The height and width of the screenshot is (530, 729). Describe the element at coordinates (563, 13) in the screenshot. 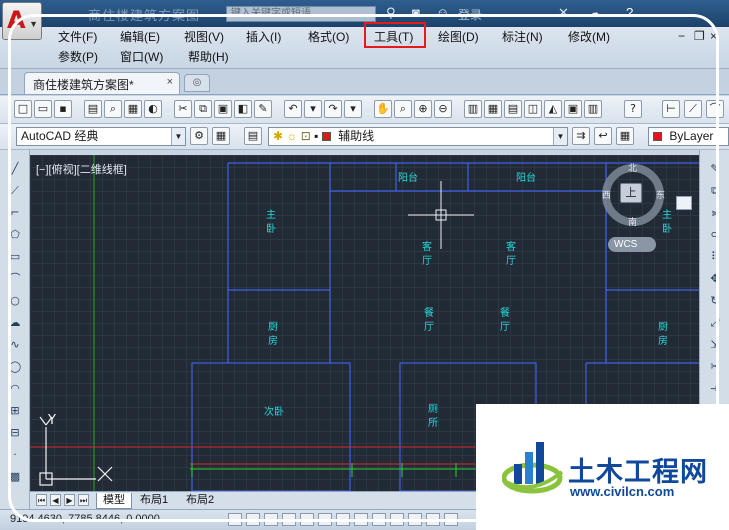

I see `exchange-icon: ✕` at that location.